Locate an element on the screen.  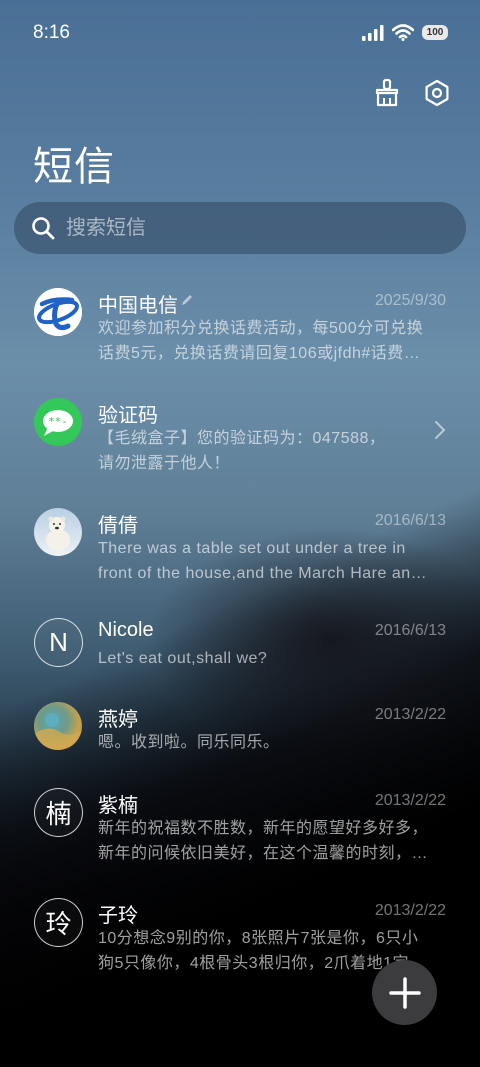
settings-button is located at coordinates (437, 93).